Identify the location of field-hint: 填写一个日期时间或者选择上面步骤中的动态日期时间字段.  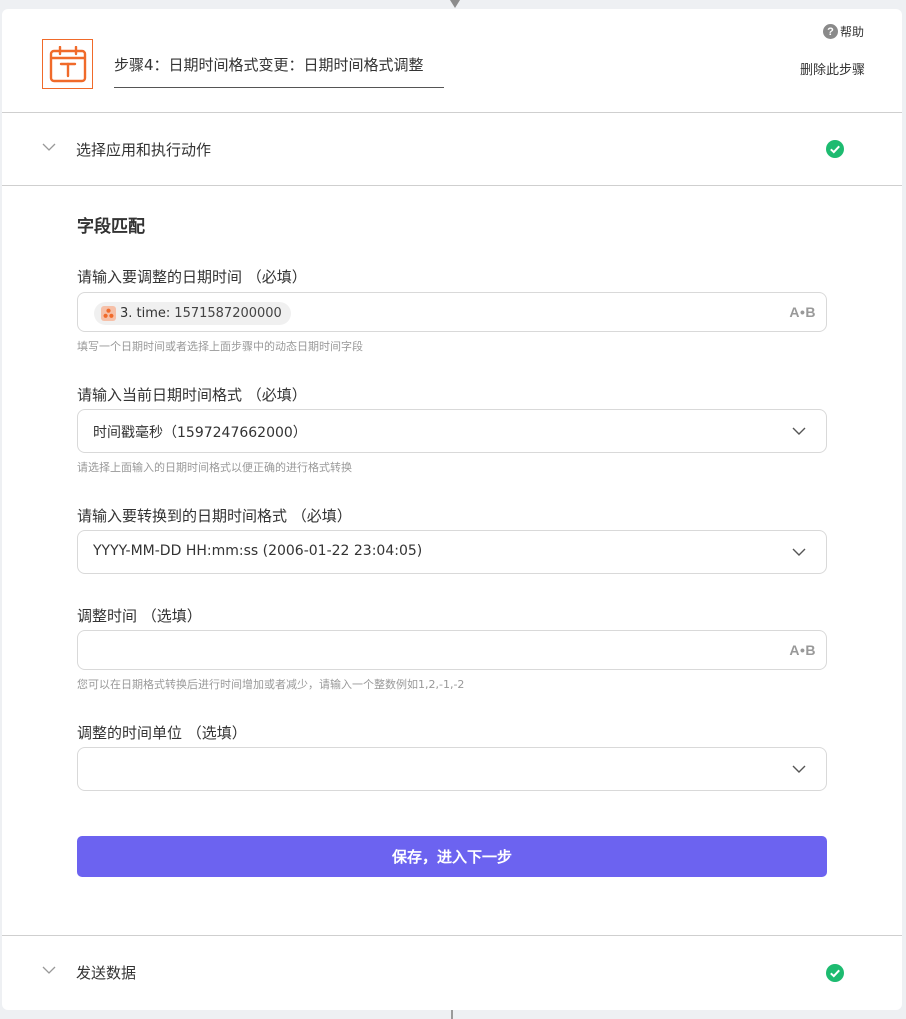
(220, 346).